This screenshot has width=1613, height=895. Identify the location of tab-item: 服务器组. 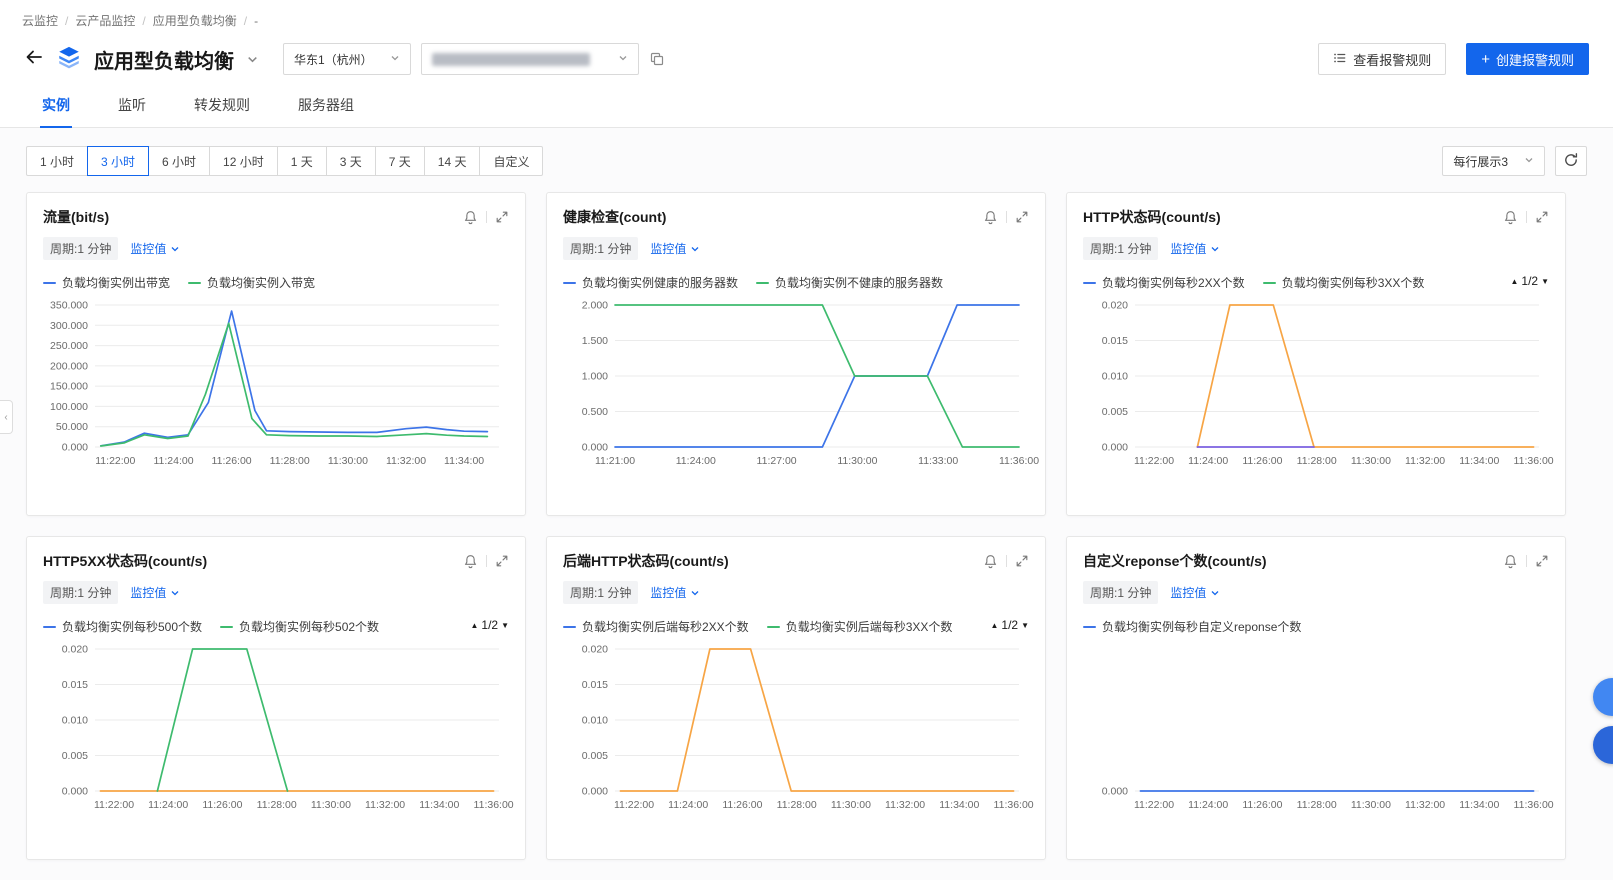
(326, 107).